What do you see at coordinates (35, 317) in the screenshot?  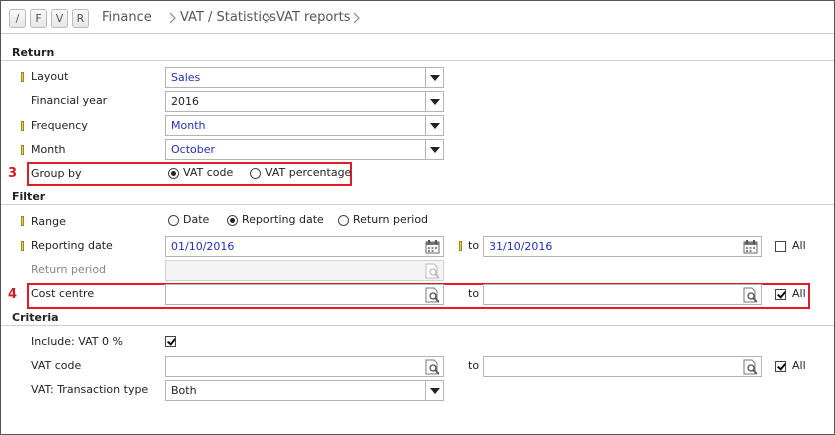 I see `section-title: Criteria` at bounding box center [35, 317].